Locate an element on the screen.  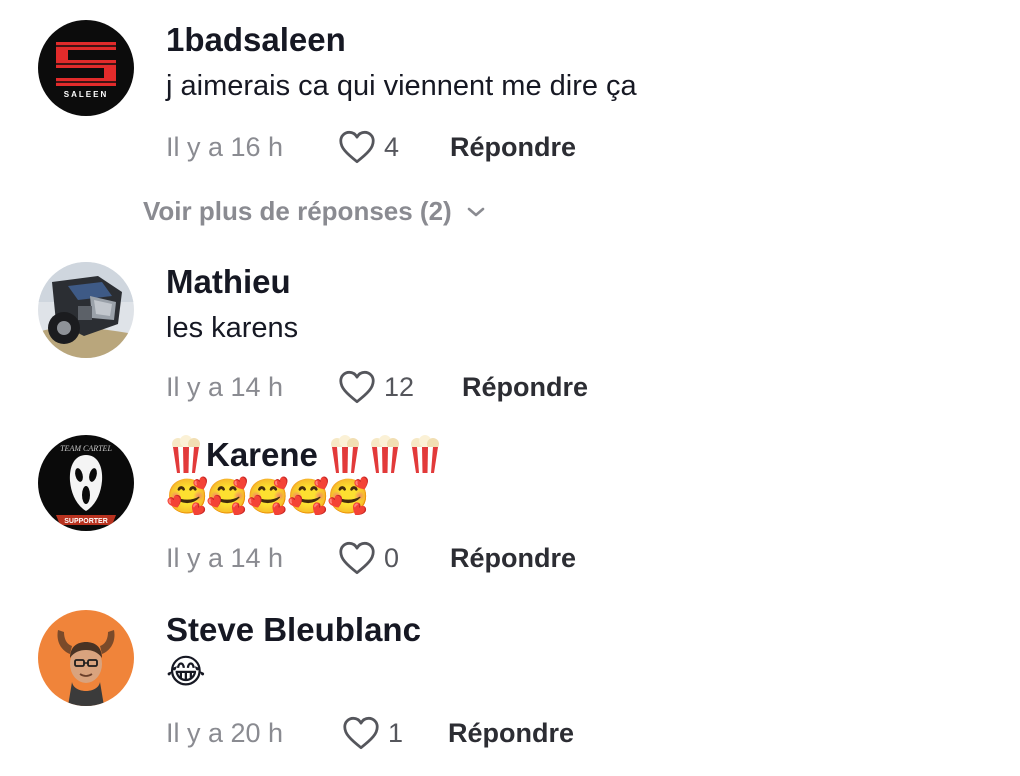
view-more-replies-label: Voir plus de réponses (2) is located at coordinates (297, 211).